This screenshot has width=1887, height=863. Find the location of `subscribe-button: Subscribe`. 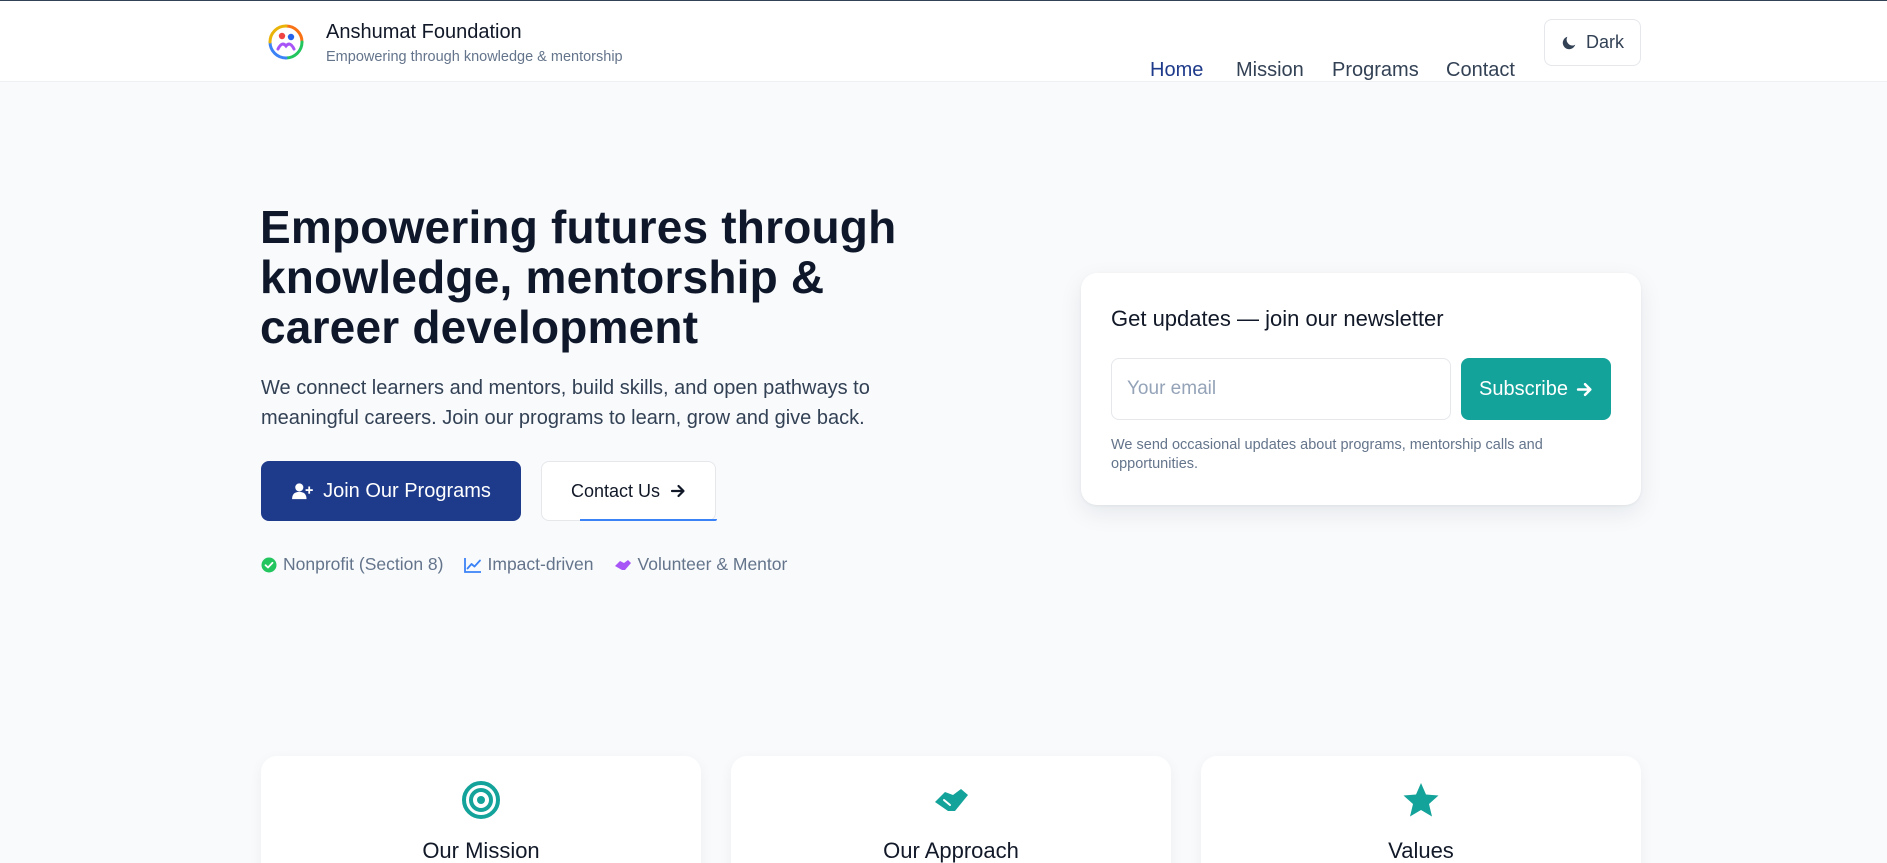

subscribe-button: Subscribe is located at coordinates (1536, 389).